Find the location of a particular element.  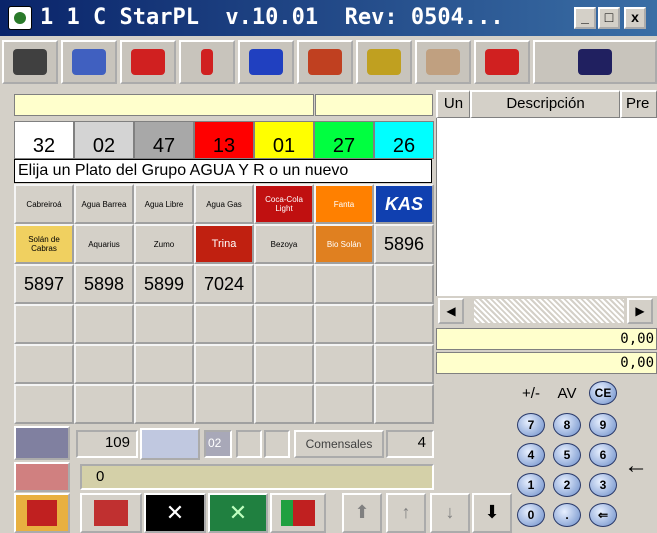

group-tab-2: 02 is located at coordinates (104, 140).